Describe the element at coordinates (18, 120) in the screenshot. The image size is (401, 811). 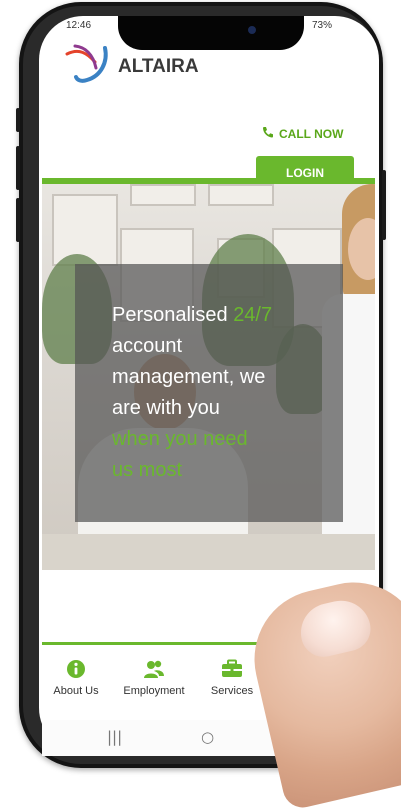
I see `phone-side-button` at that location.